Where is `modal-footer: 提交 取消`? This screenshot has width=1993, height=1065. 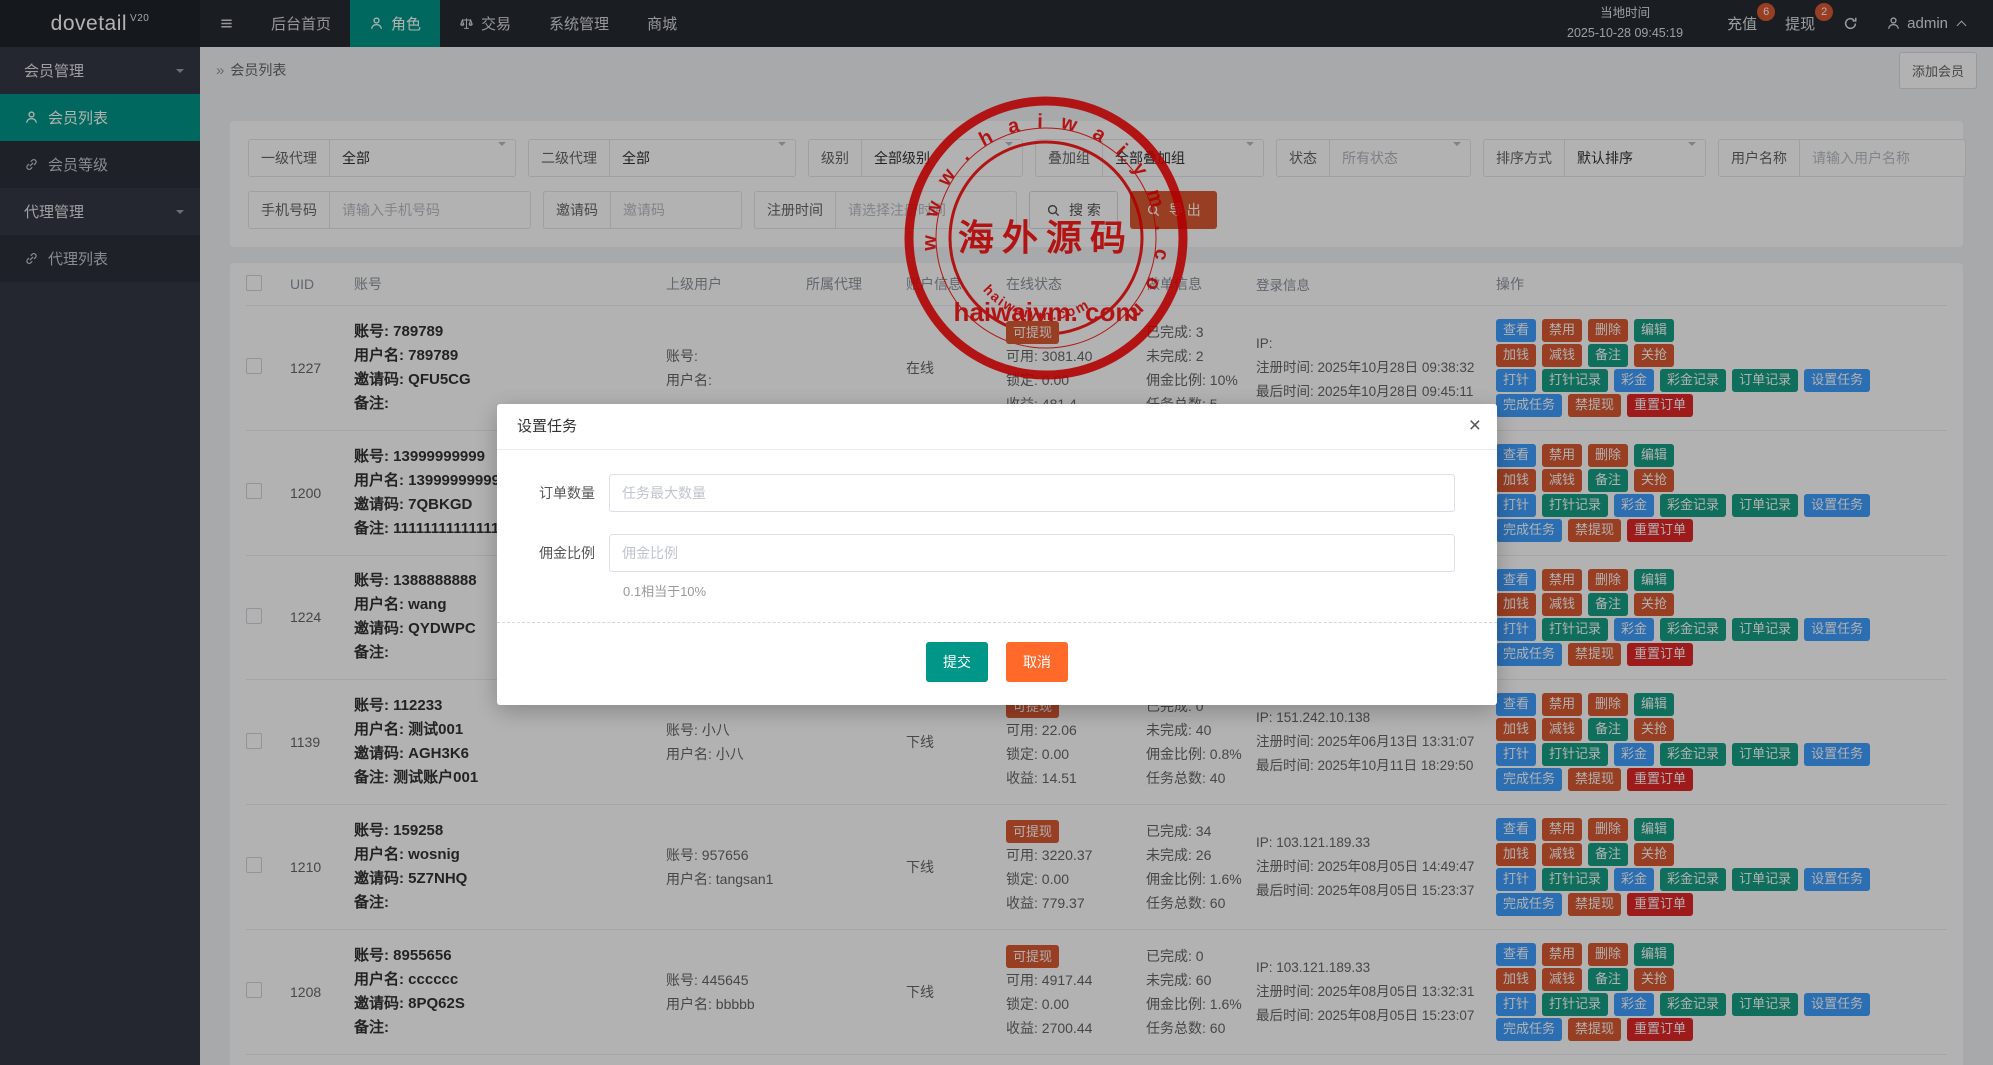
modal-footer: 提交 取消 is located at coordinates (997, 664).